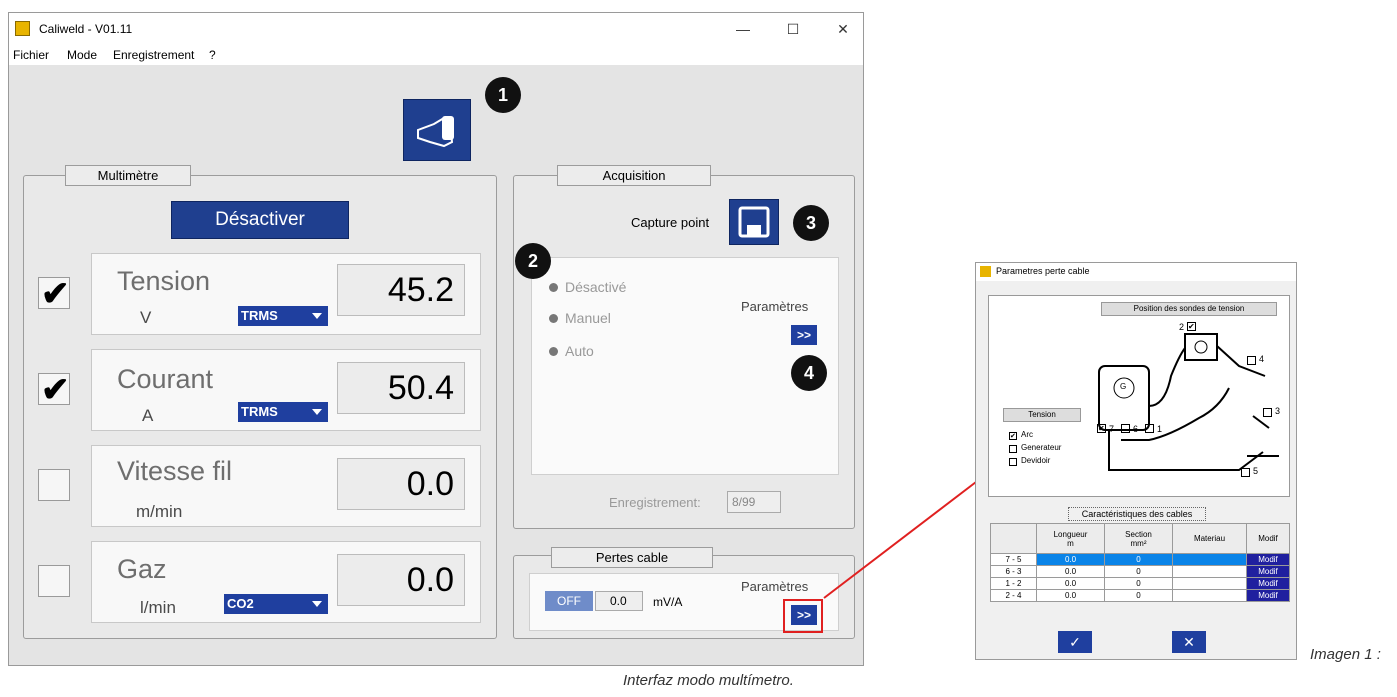 Image resolution: width=1397 pixels, height=697 pixels. I want to click on gaz-label: Gaz, so click(142, 569).